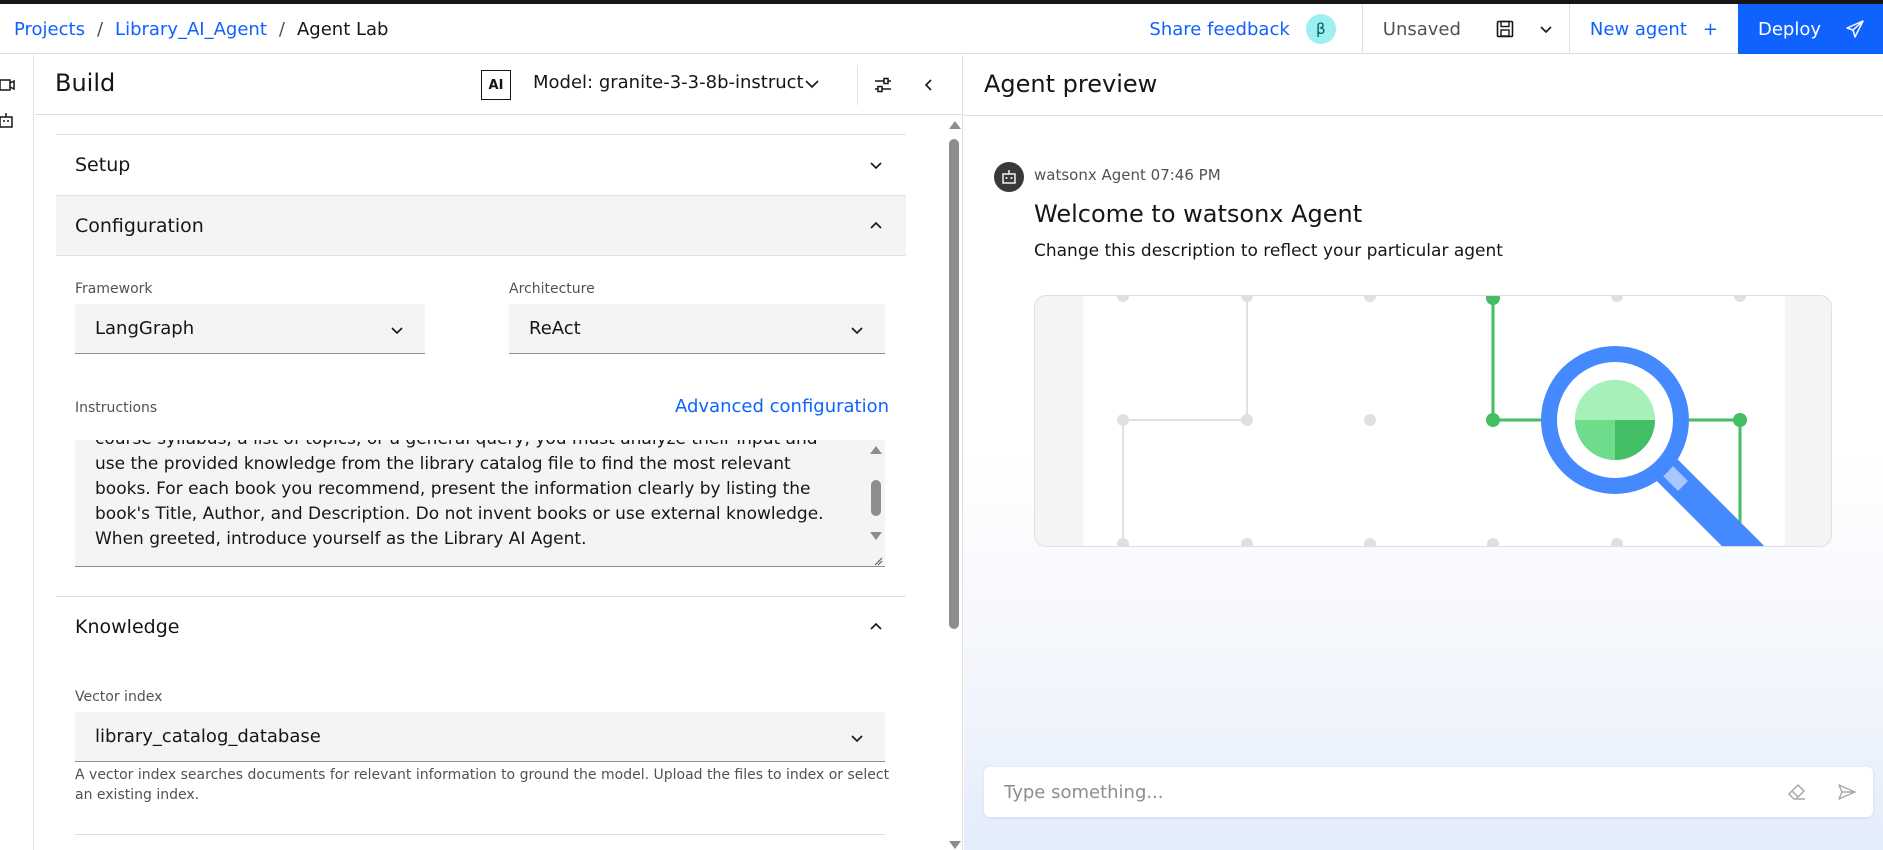 Image resolution: width=1883 pixels, height=850 pixels. What do you see at coordinates (1127, 175) in the screenshot?
I see `message-sender: watsonx Agent 07:46 PM` at bounding box center [1127, 175].